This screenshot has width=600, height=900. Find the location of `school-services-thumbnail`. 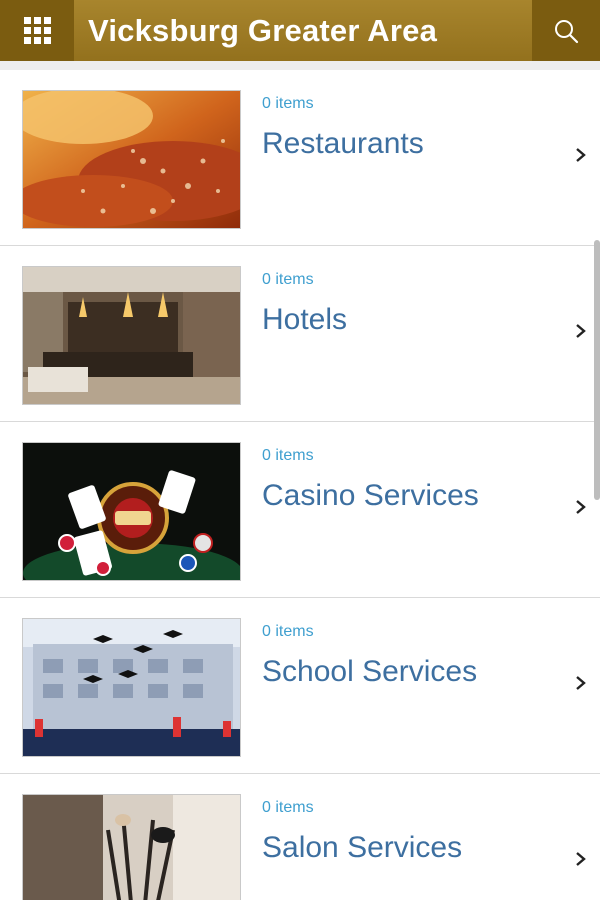

school-services-thumbnail is located at coordinates (131, 687).